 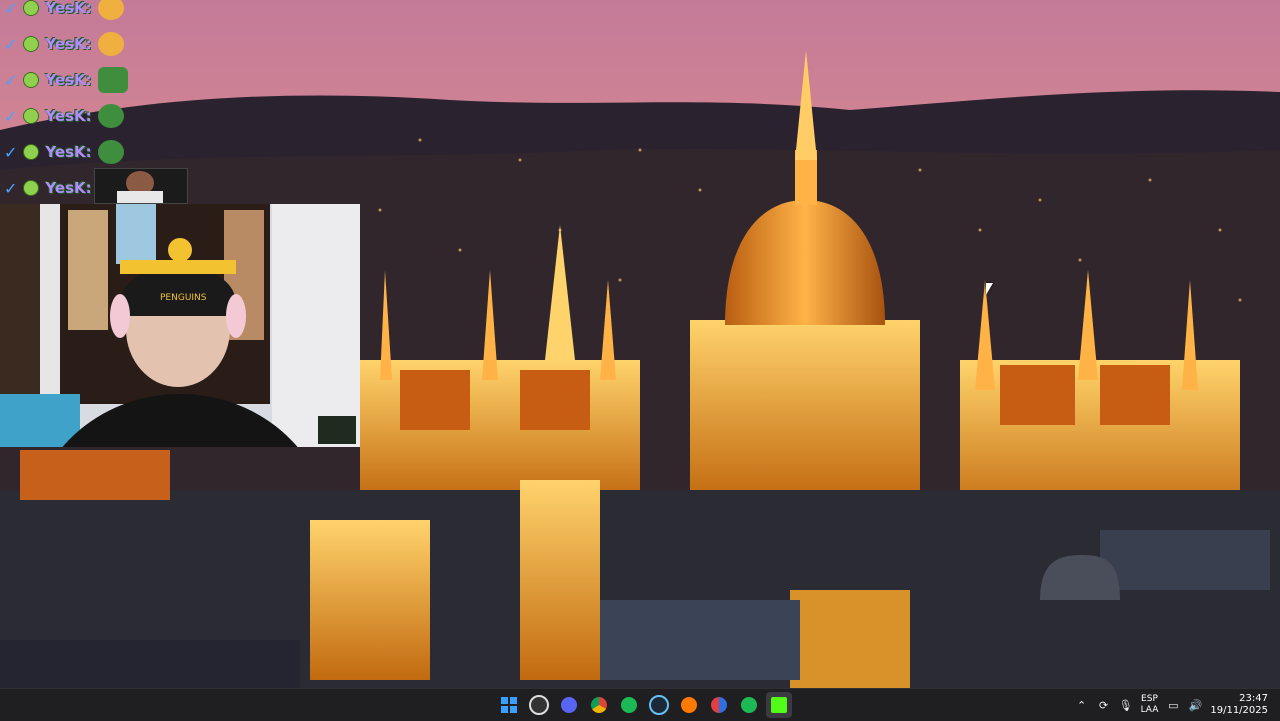 I want to click on chrome-icon, so click(x=599, y=705).